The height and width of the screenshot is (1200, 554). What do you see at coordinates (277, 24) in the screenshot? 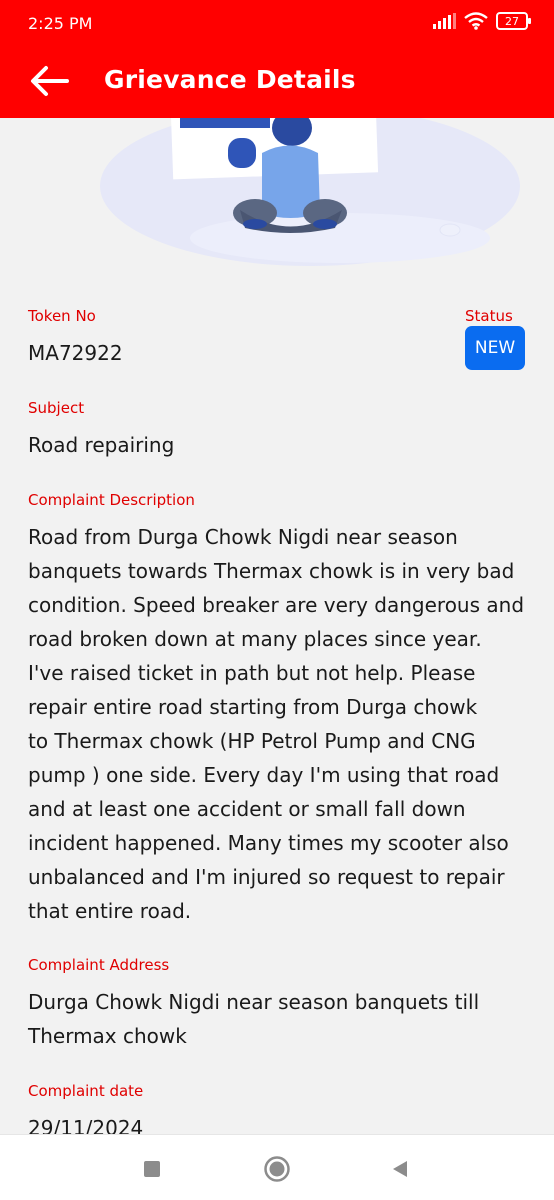
I see `status-bar: 2:25 PM 27` at bounding box center [277, 24].